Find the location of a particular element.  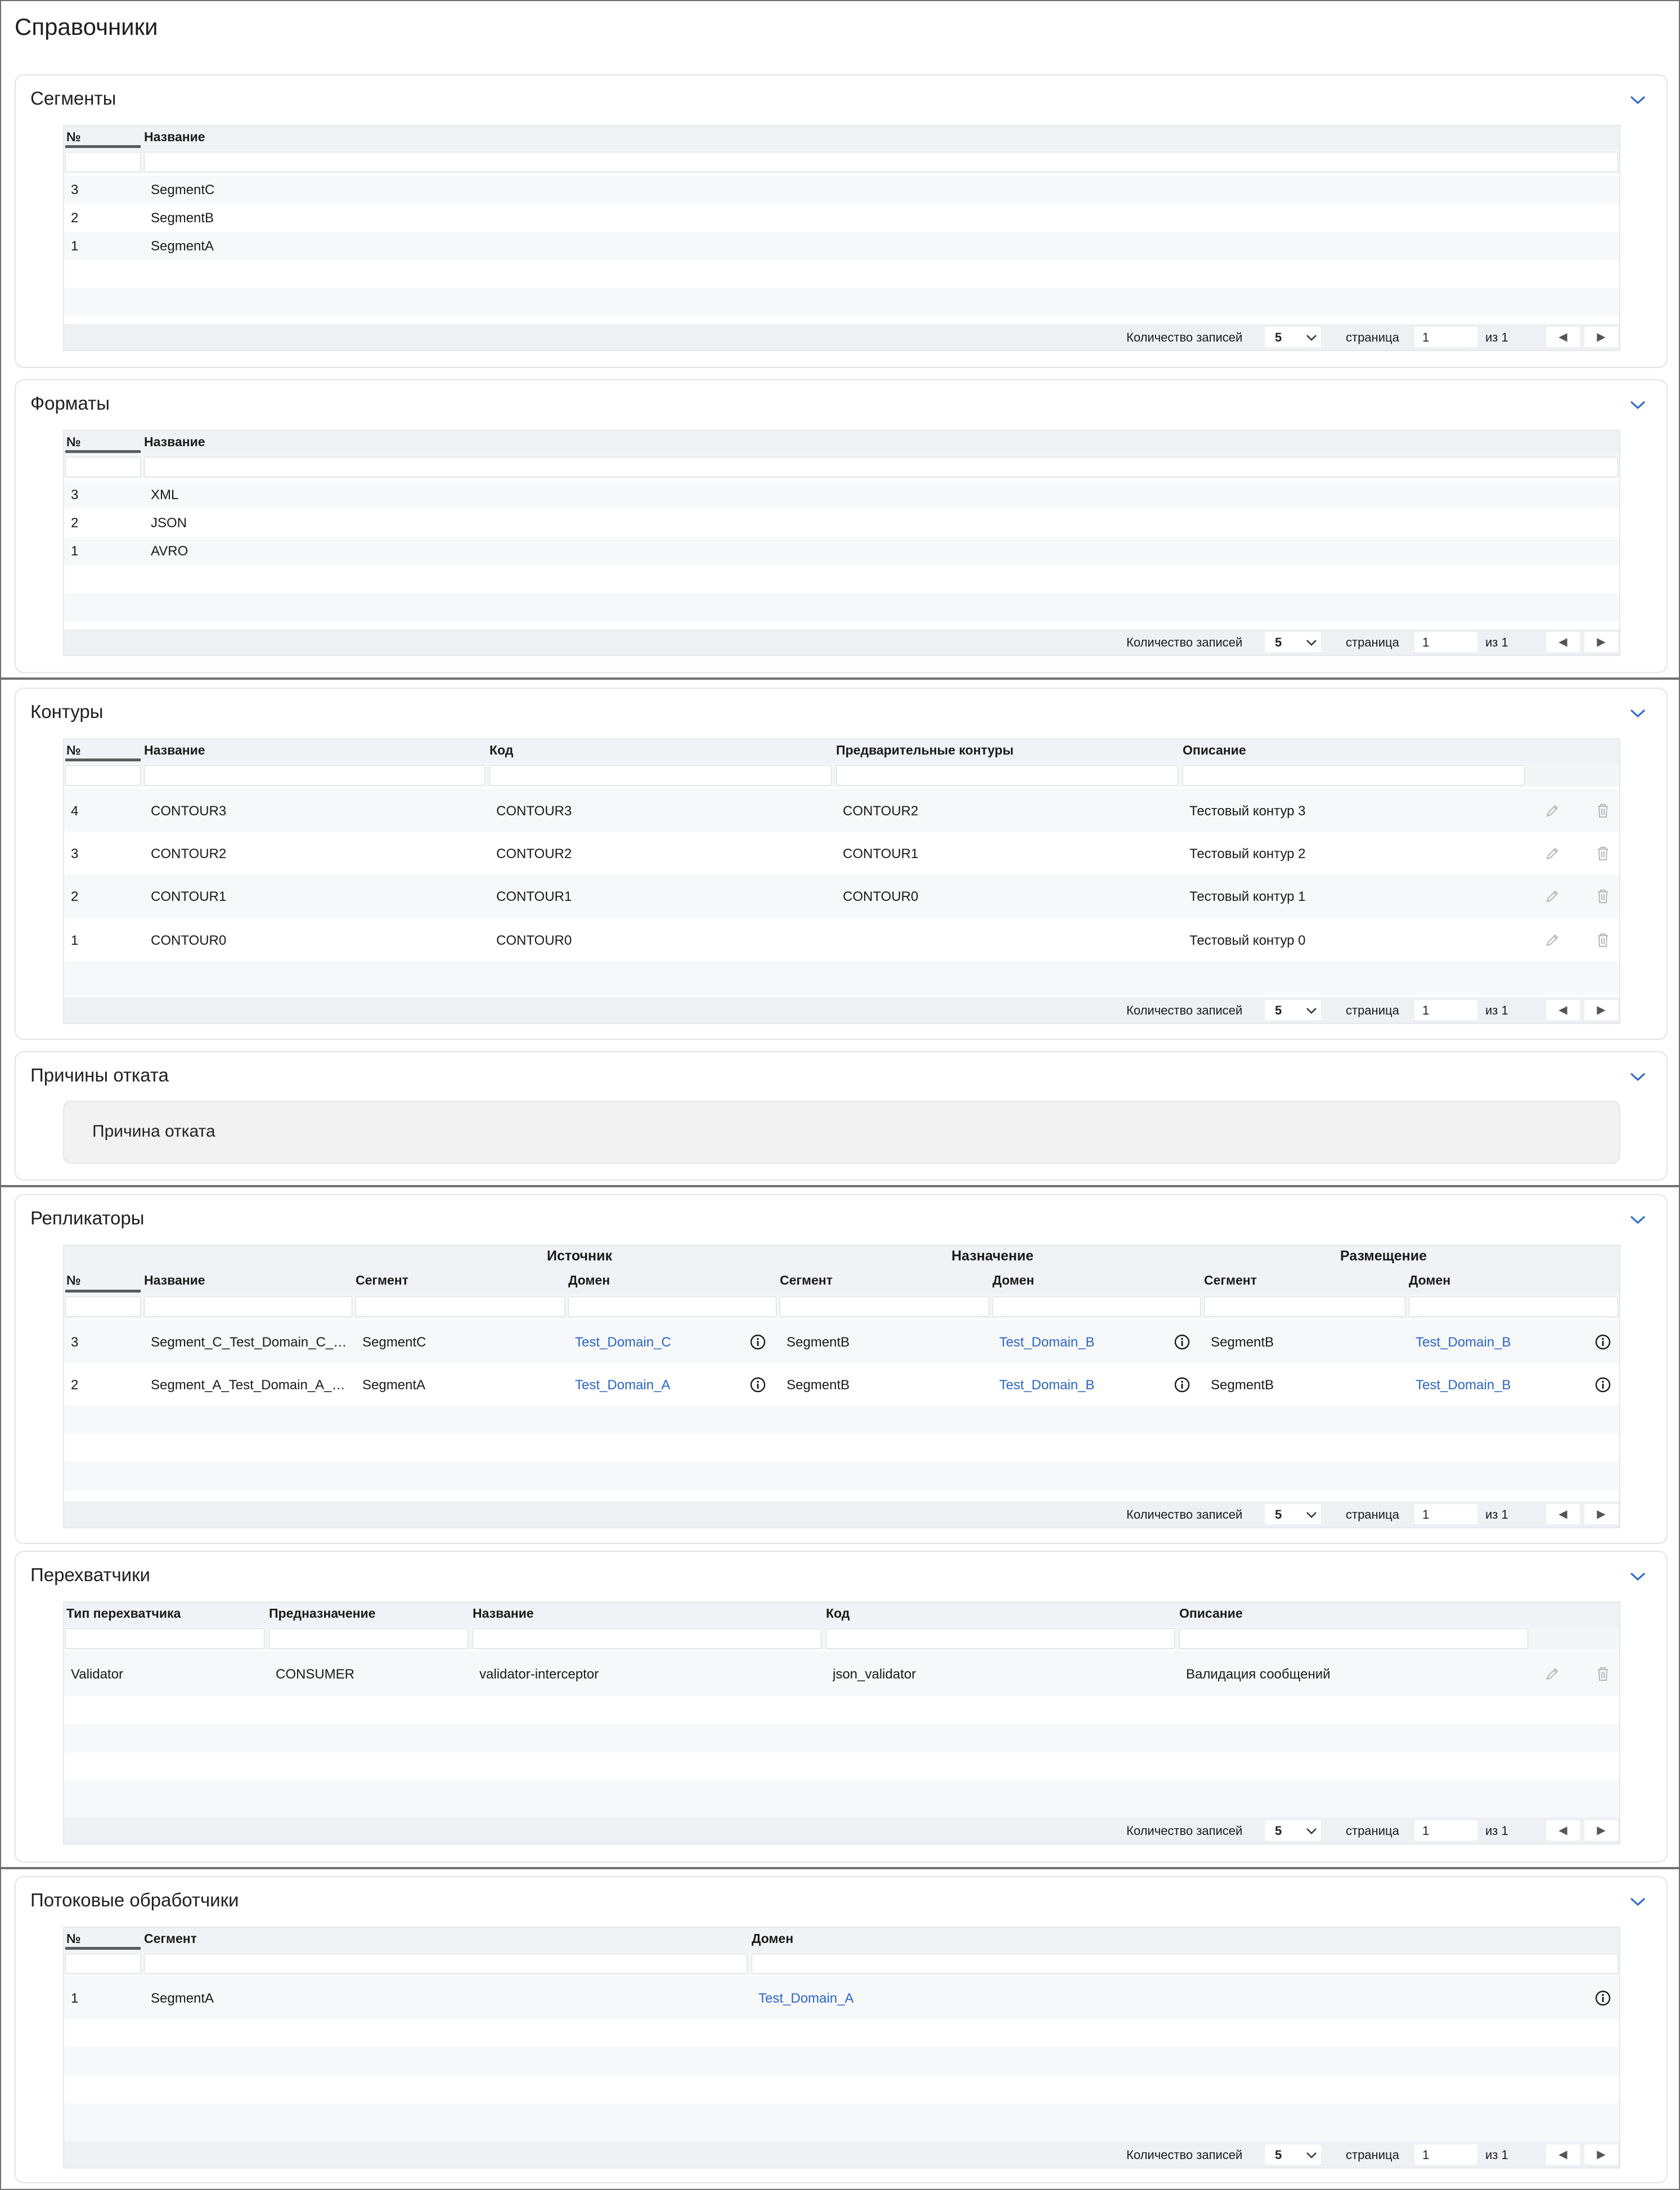

column-header-purpose: Предназначение is located at coordinates (322, 1614).